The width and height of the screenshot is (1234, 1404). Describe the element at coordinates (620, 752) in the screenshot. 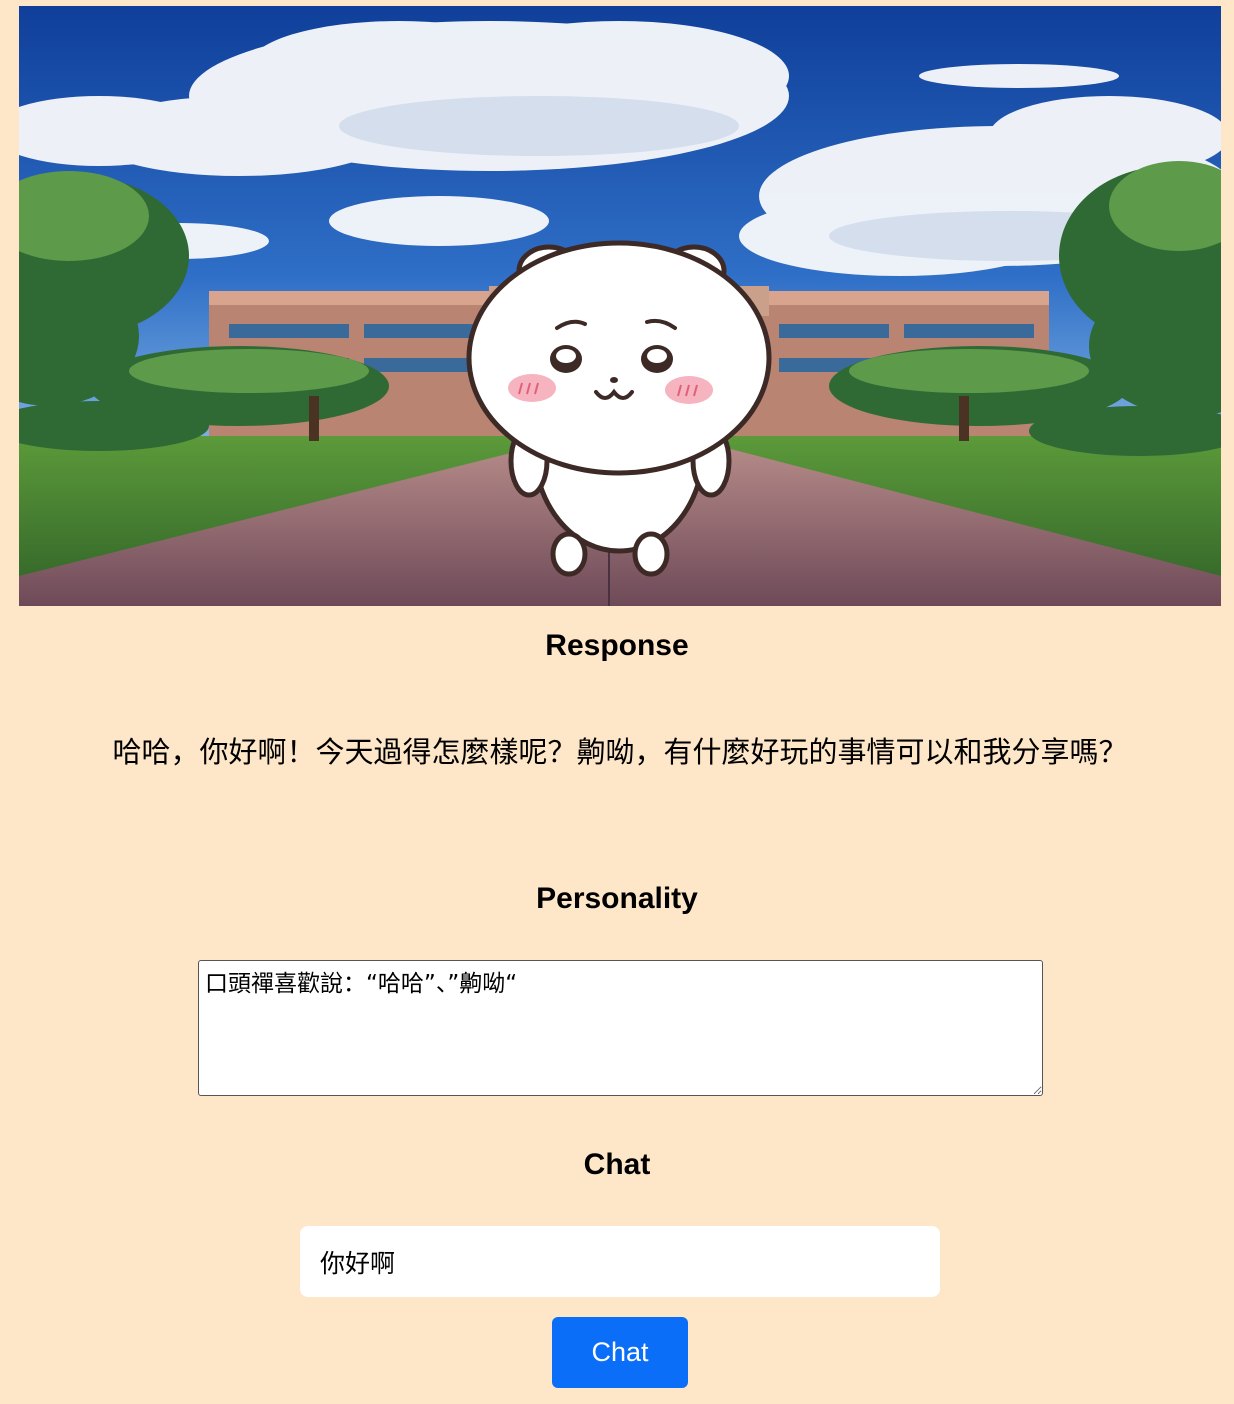

I see `response-text: 哈哈，你好啊！今天過得怎麼樣呢？齁呦，有什麼好玩的事情可以和我分享嗎？` at that location.